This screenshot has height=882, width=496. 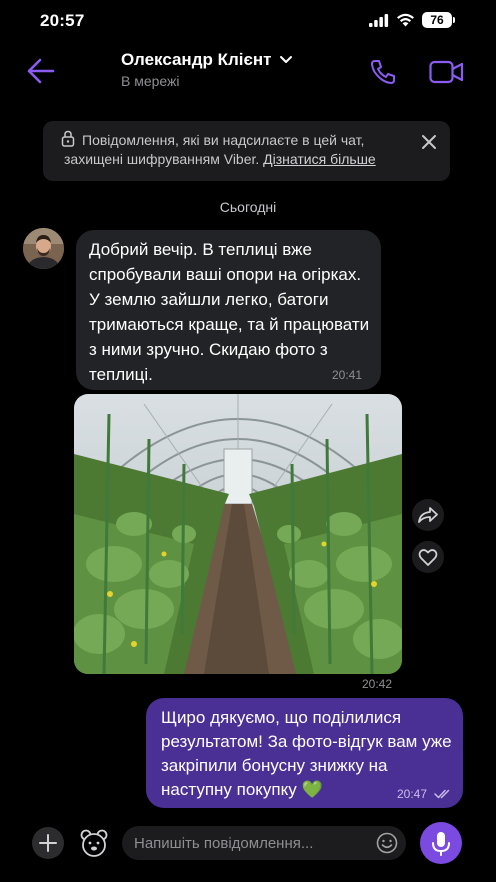 I want to click on battery-tip, so click(x=454, y=20).